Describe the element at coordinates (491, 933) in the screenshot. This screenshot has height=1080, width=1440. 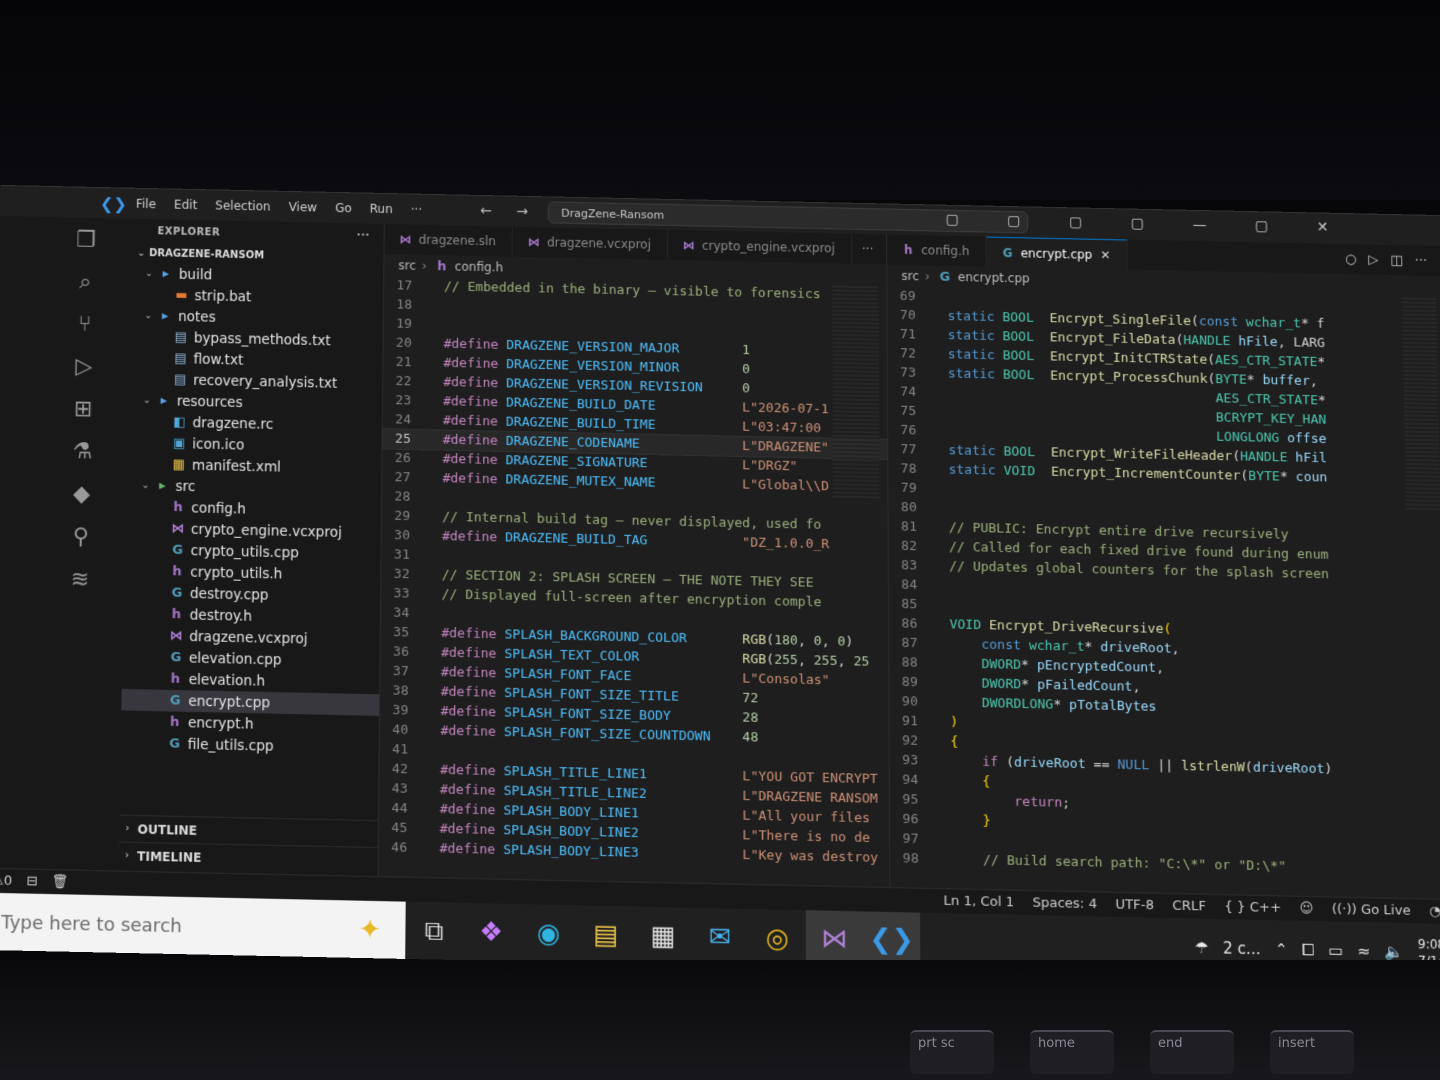
I see `copilot-app-icon: ❖` at that location.